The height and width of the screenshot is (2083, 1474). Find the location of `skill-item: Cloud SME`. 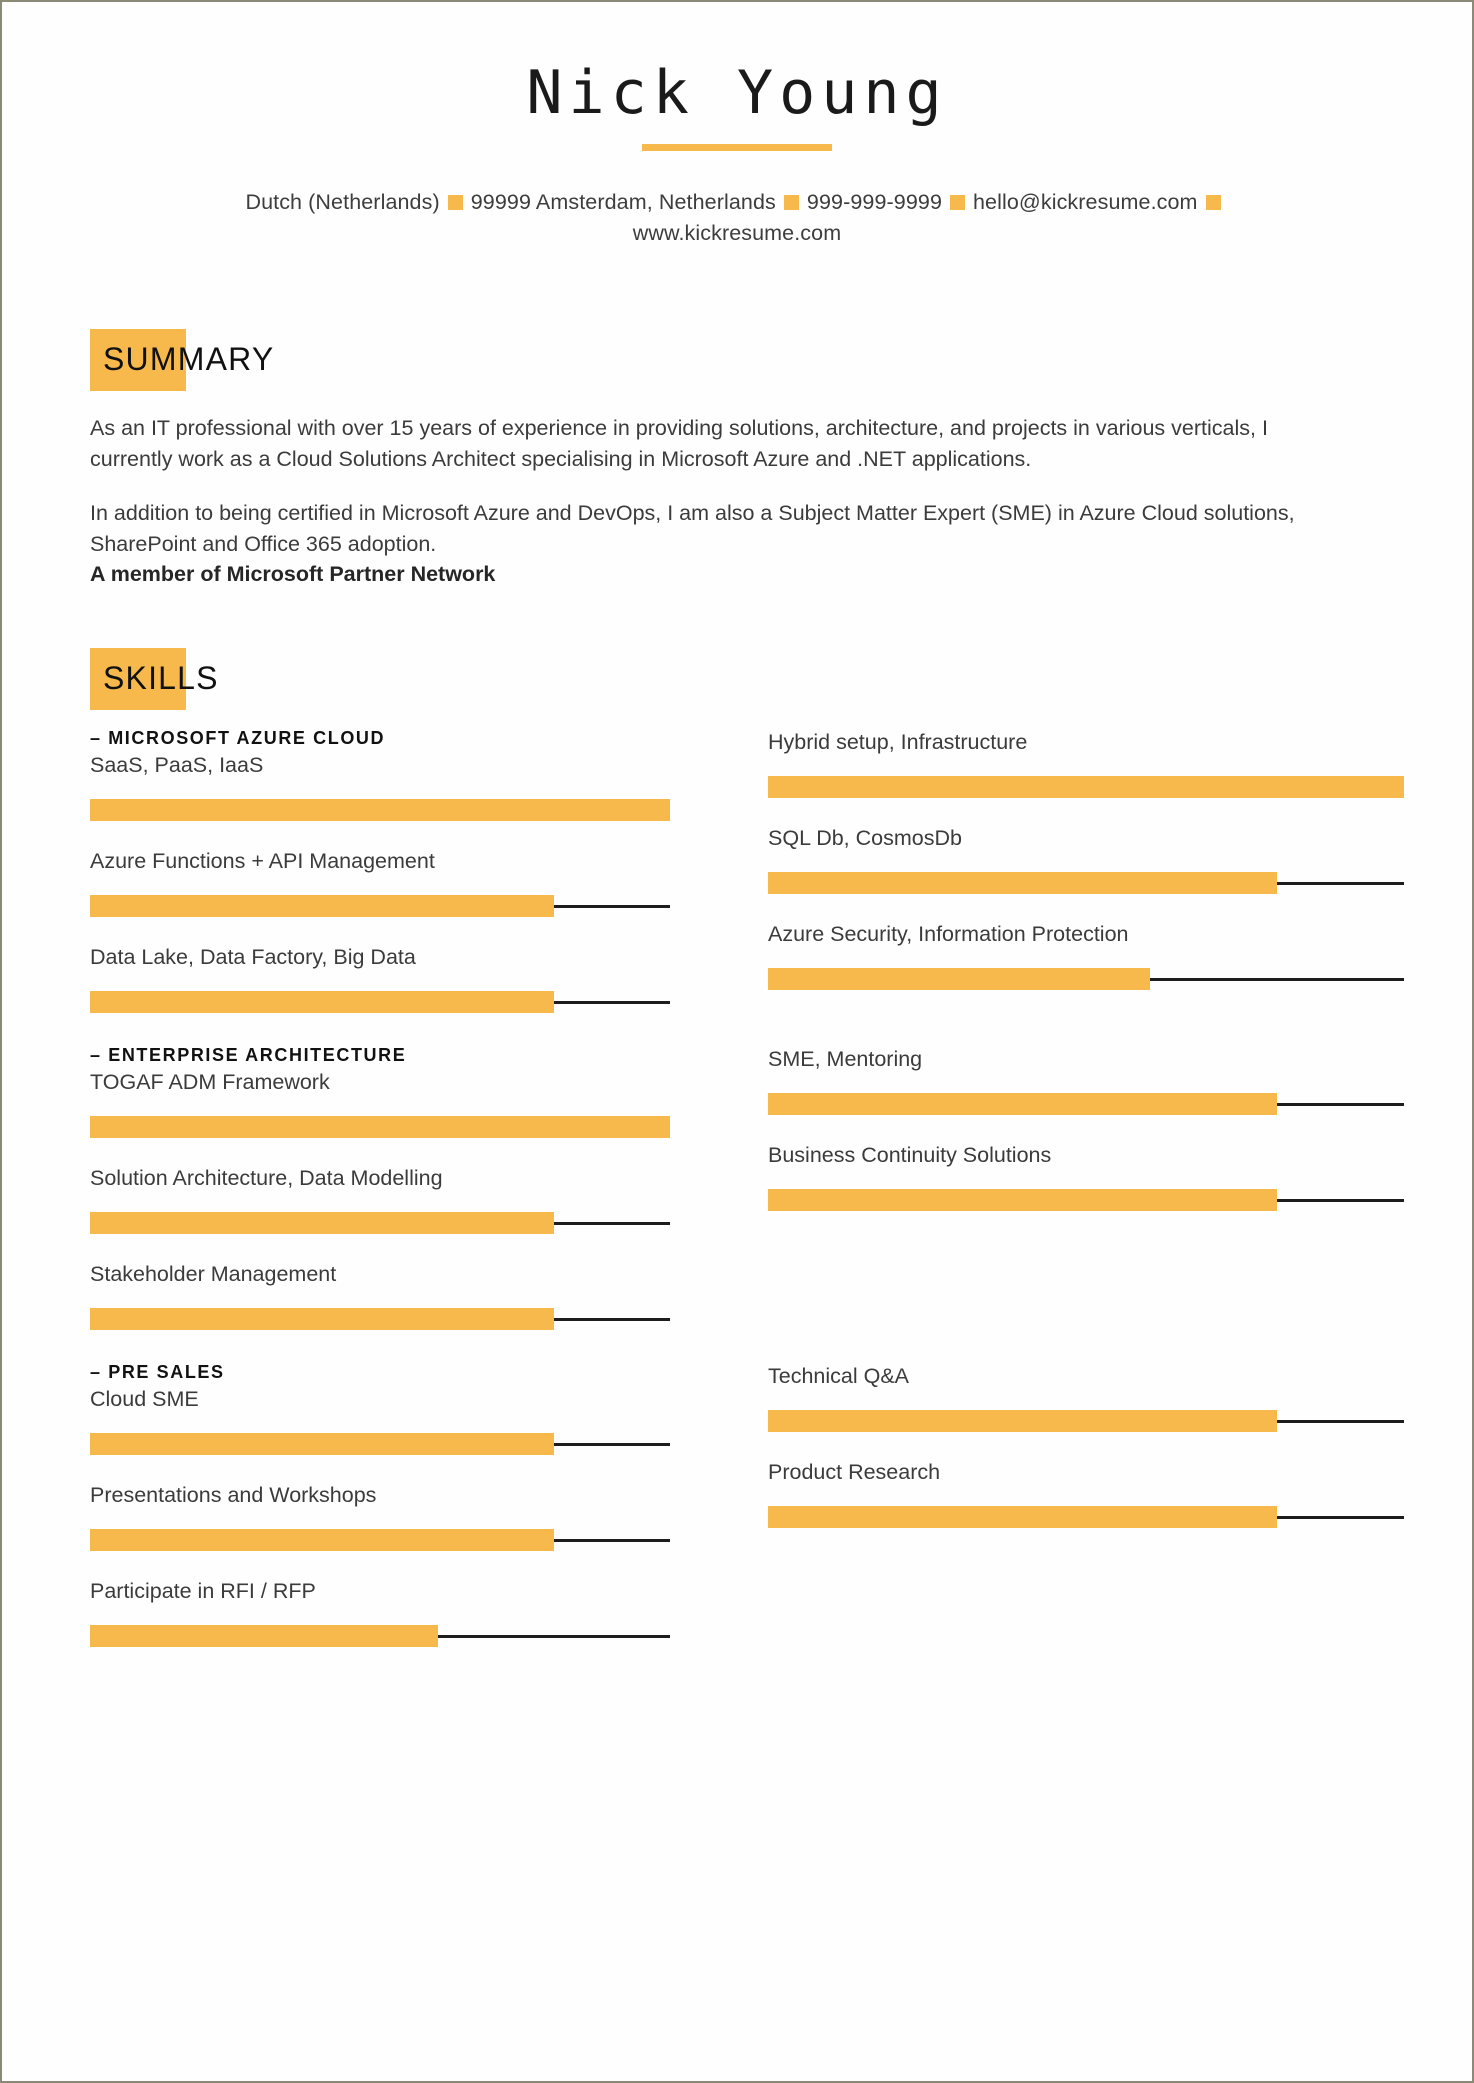

skill-item: Cloud SME is located at coordinates (380, 1420).